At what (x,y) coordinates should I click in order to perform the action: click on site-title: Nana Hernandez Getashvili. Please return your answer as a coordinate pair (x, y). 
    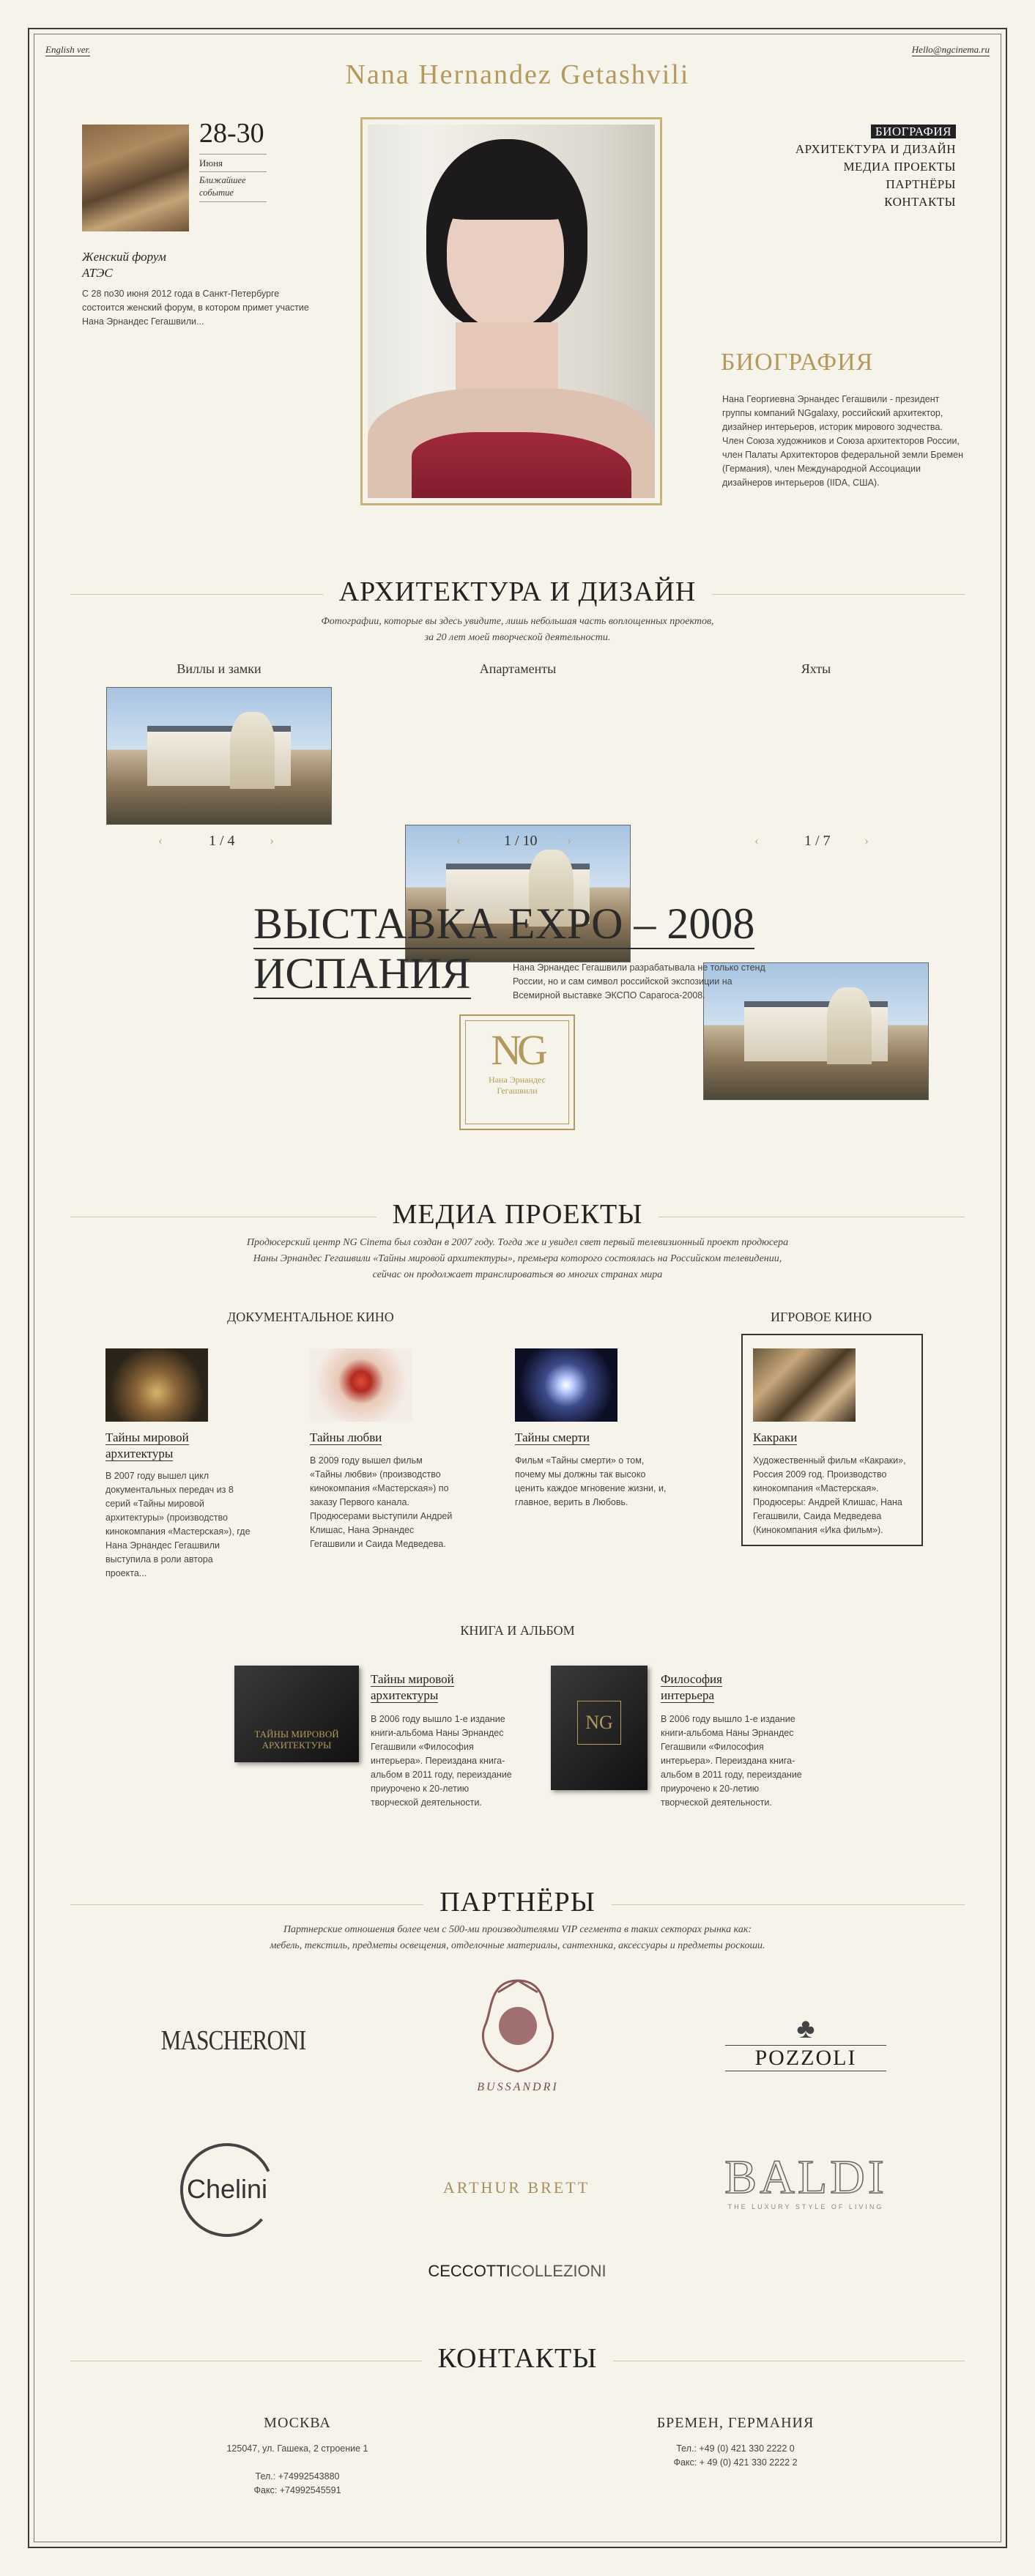
    Looking at the image, I should click on (517, 74).